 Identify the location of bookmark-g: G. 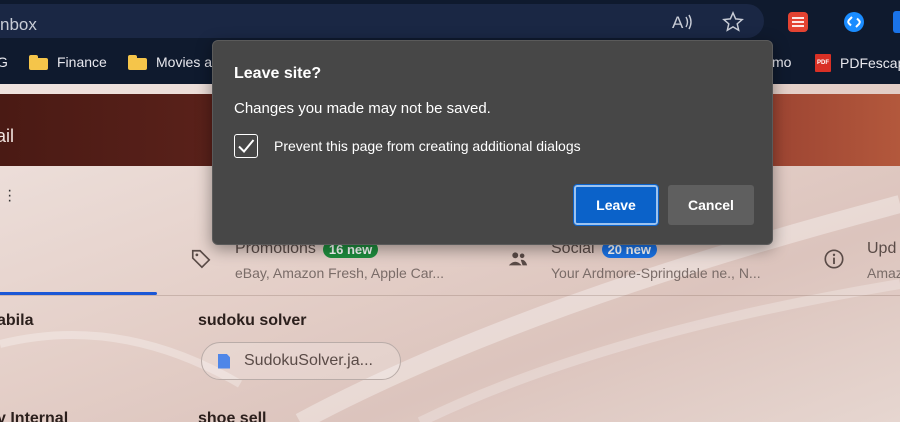
(4, 62).